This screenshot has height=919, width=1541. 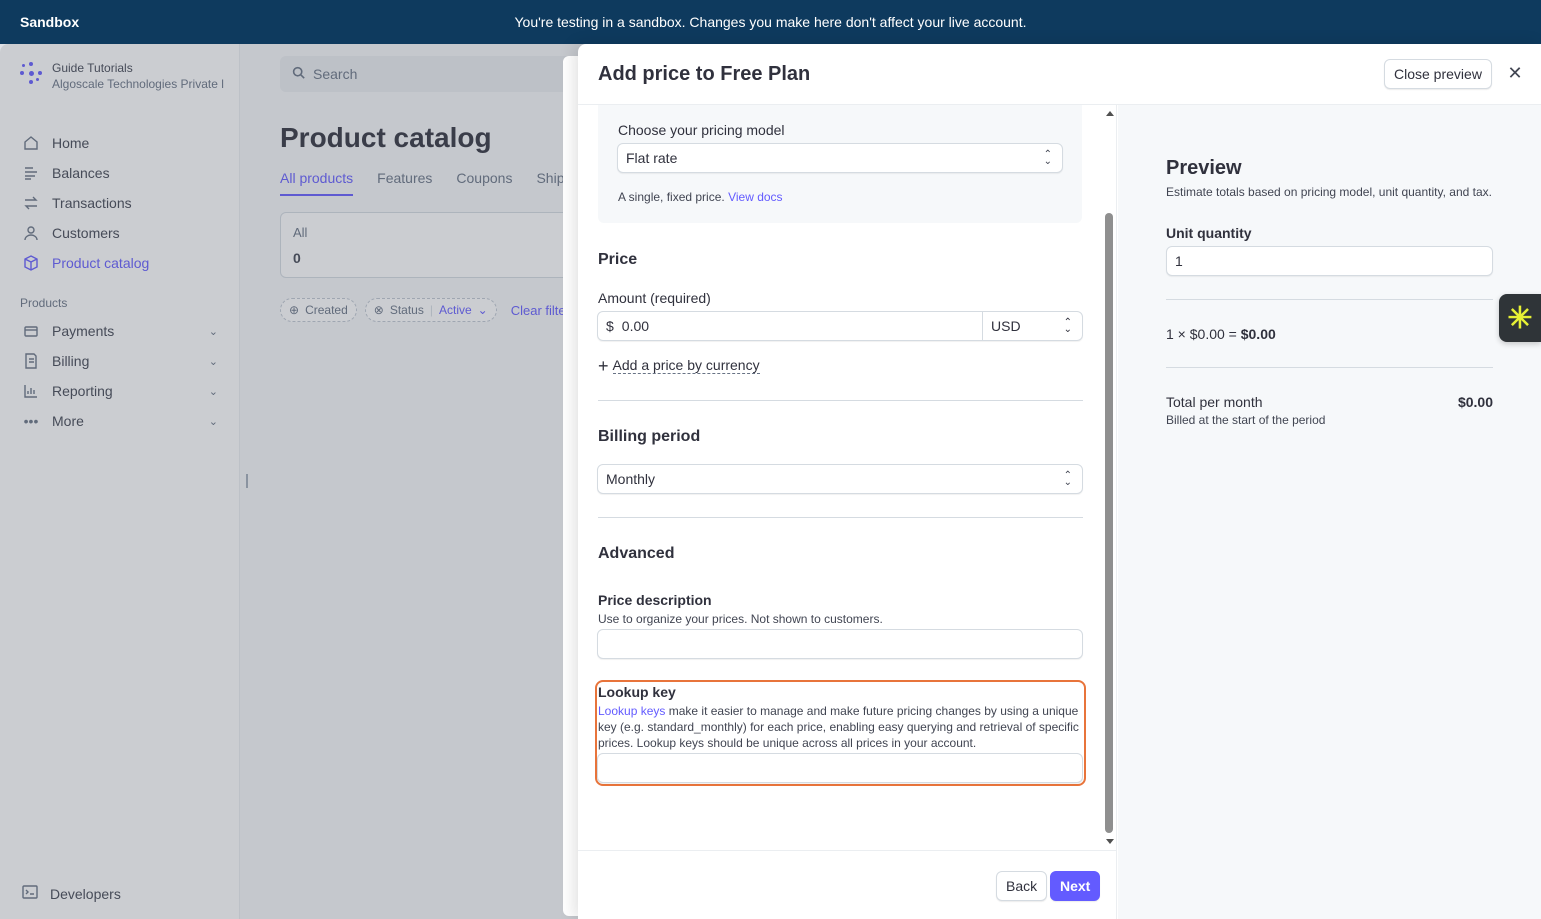 I want to click on calculation-expression: 1 × $0.00 =, so click(x=1203, y=334).